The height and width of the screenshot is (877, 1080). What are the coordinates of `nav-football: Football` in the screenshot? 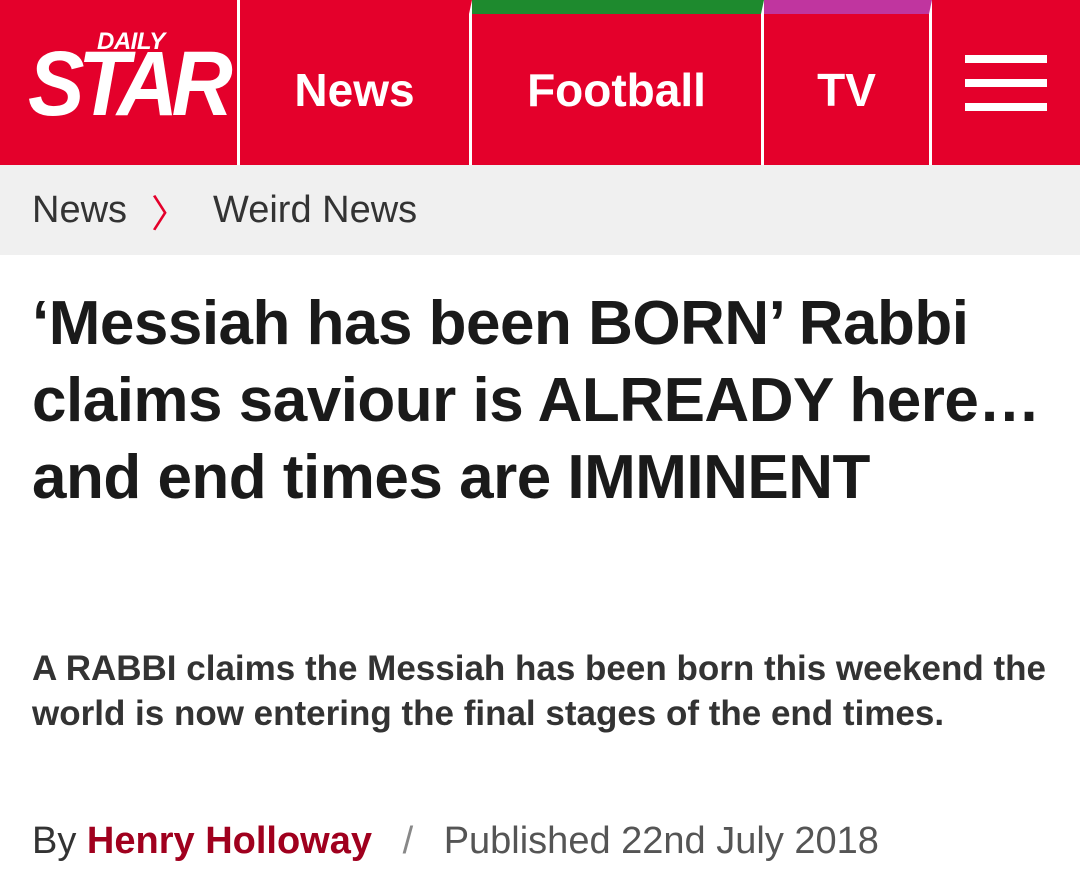 It's located at (618, 82).